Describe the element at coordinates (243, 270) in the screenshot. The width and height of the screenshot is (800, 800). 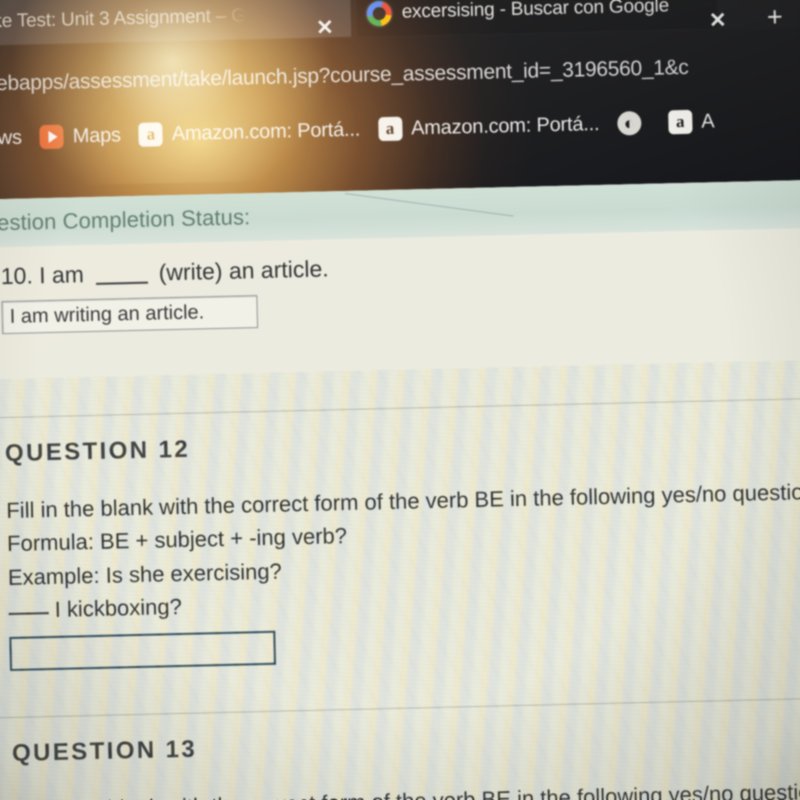
I see `question-10-prompt-after: (write) an article.` at that location.